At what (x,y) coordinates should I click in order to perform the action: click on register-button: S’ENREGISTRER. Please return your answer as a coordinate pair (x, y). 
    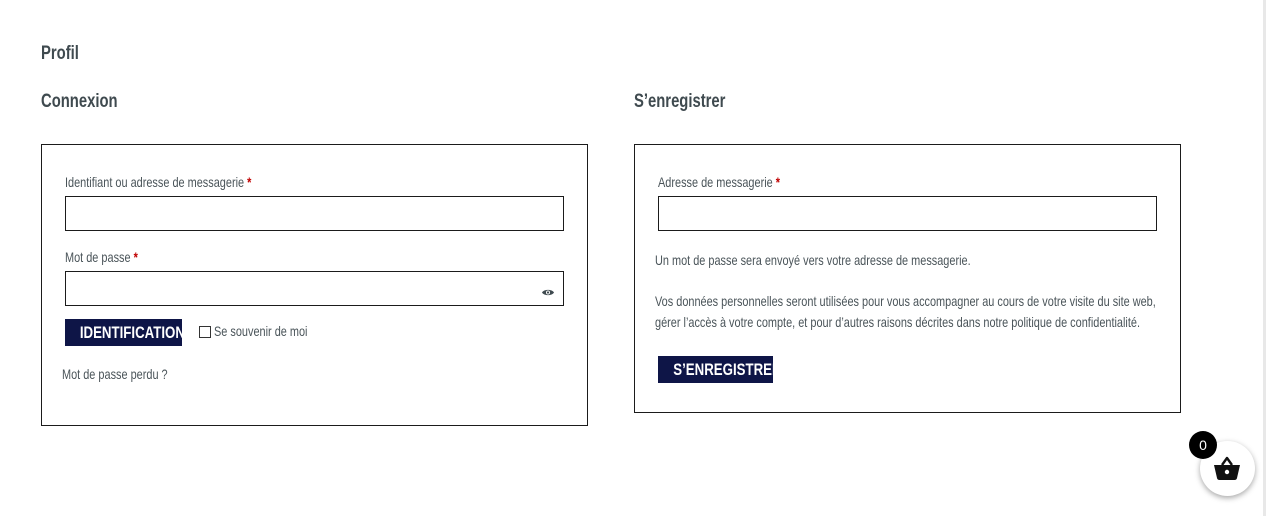
    Looking at the image, I should click on (720, 369).